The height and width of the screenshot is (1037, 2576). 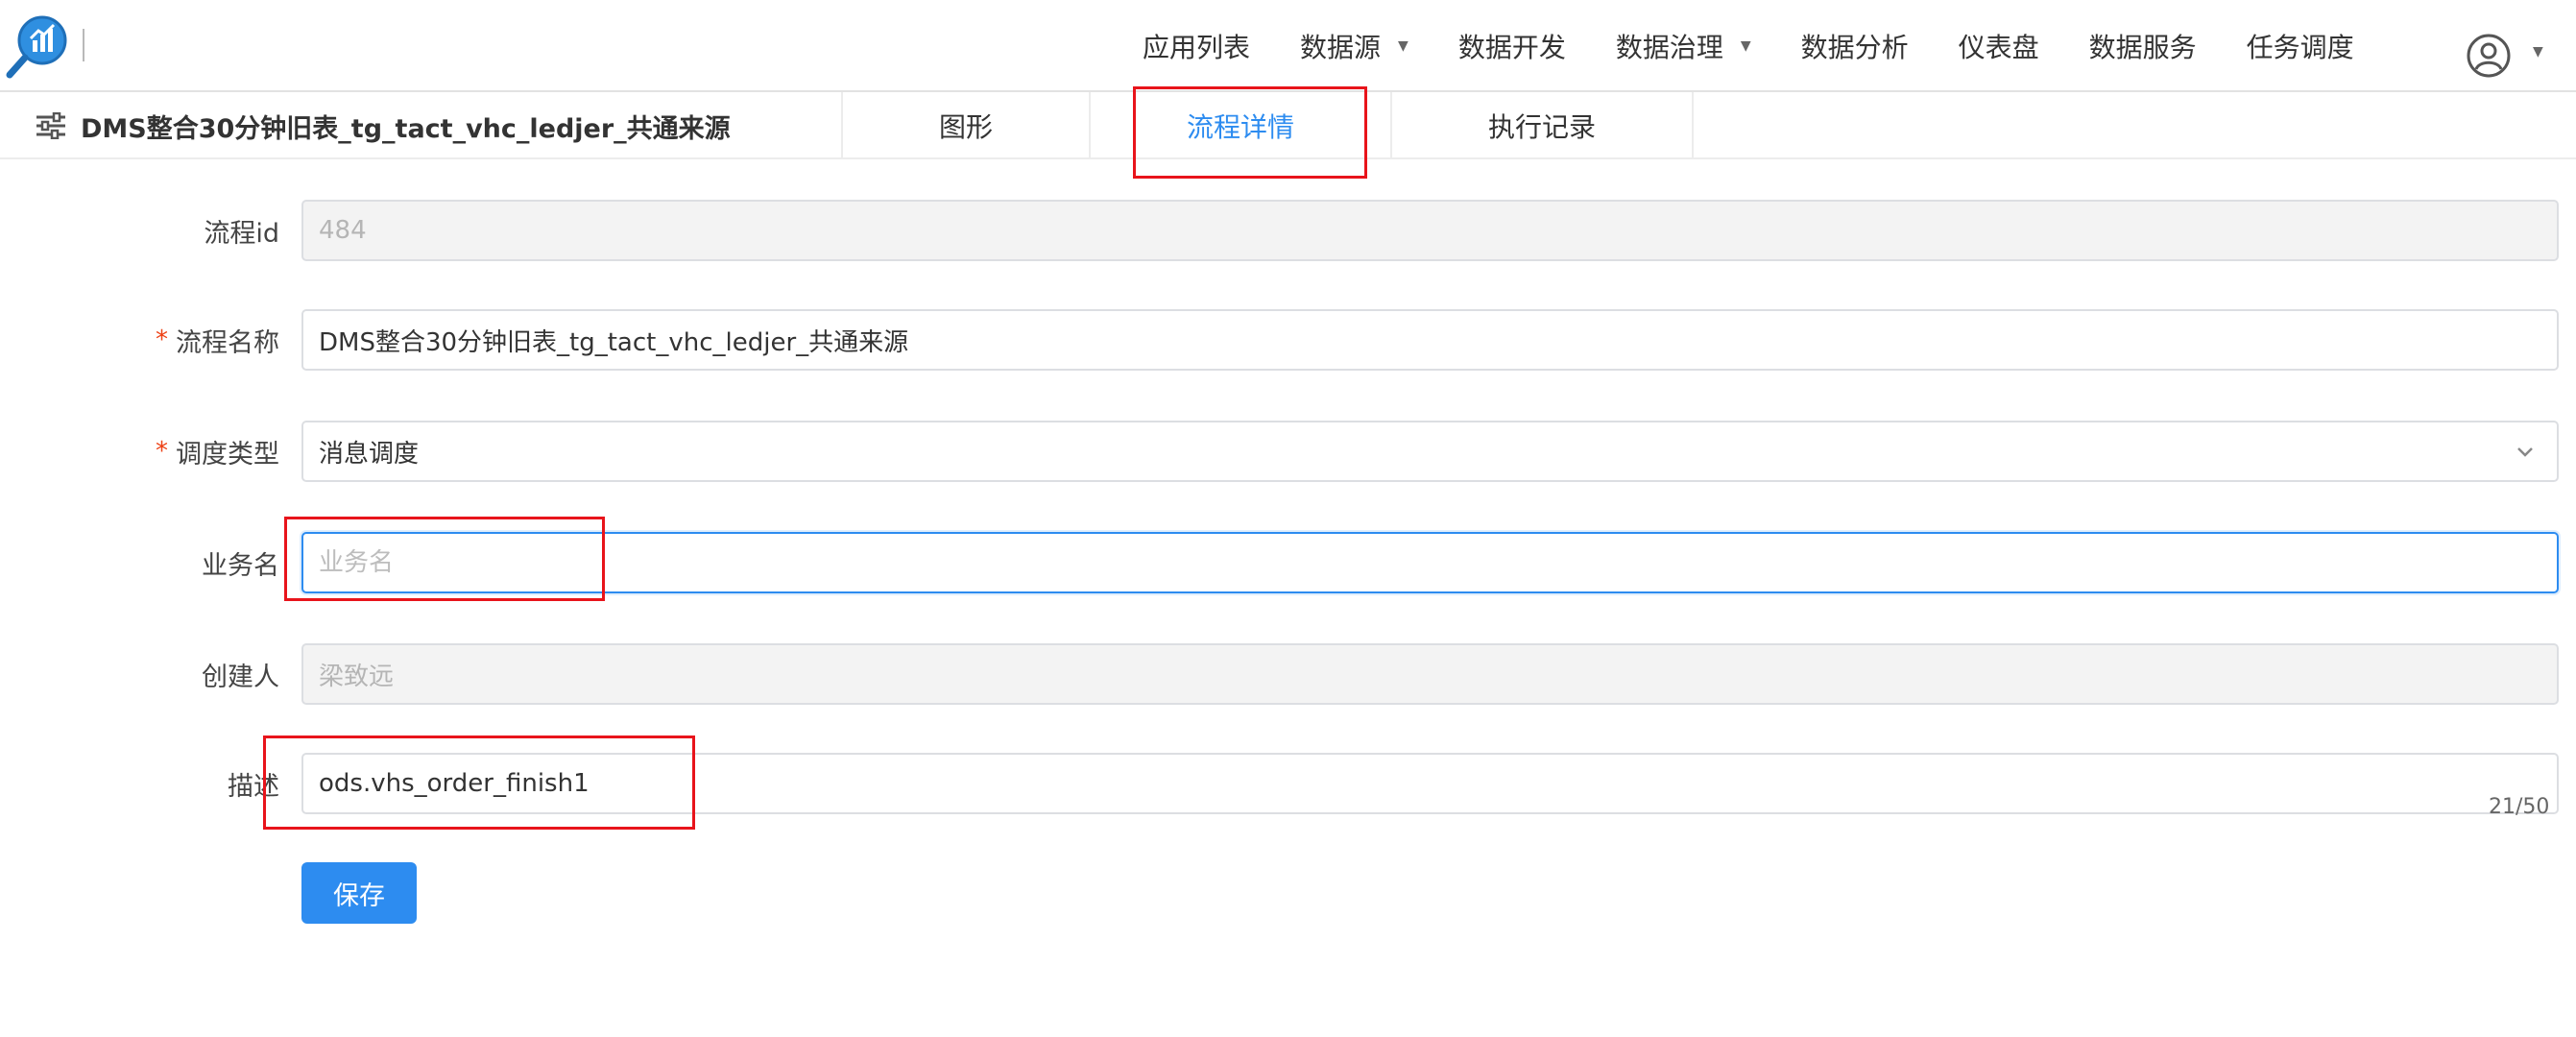 What do you see at coordinates (1430, 340) in the screenshot?
I see `flow-name-input` at bounding box center [1430, 340].